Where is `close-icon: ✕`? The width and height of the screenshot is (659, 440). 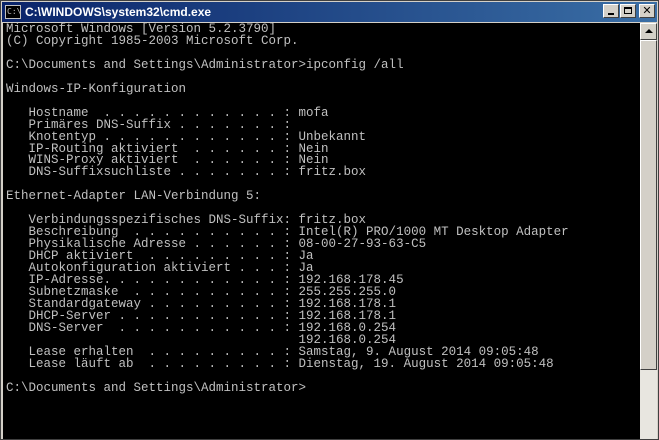 close-icon: ✕ is located at coordinates (647, 10).